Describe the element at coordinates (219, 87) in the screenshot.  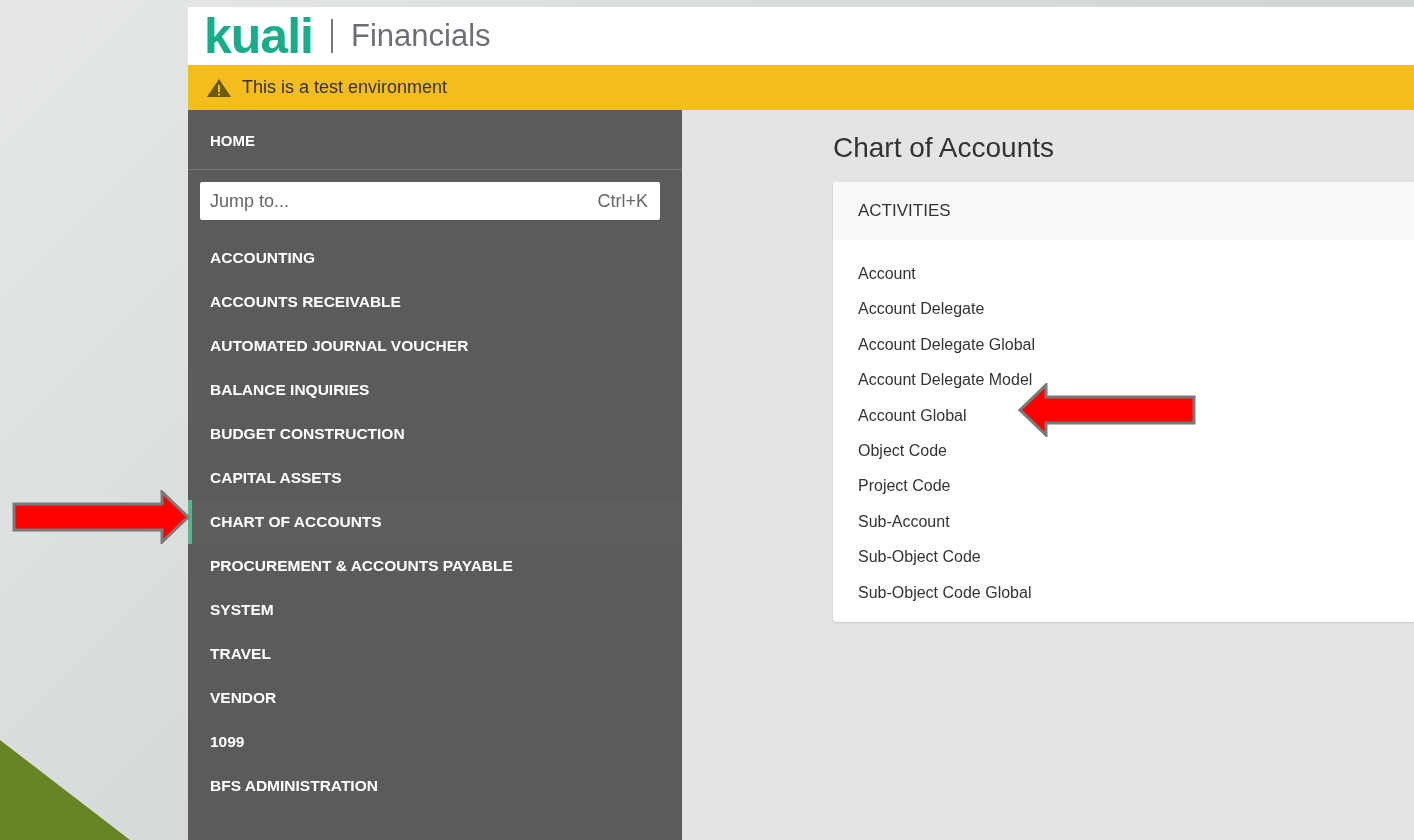
I see `warning-icon` at that location.